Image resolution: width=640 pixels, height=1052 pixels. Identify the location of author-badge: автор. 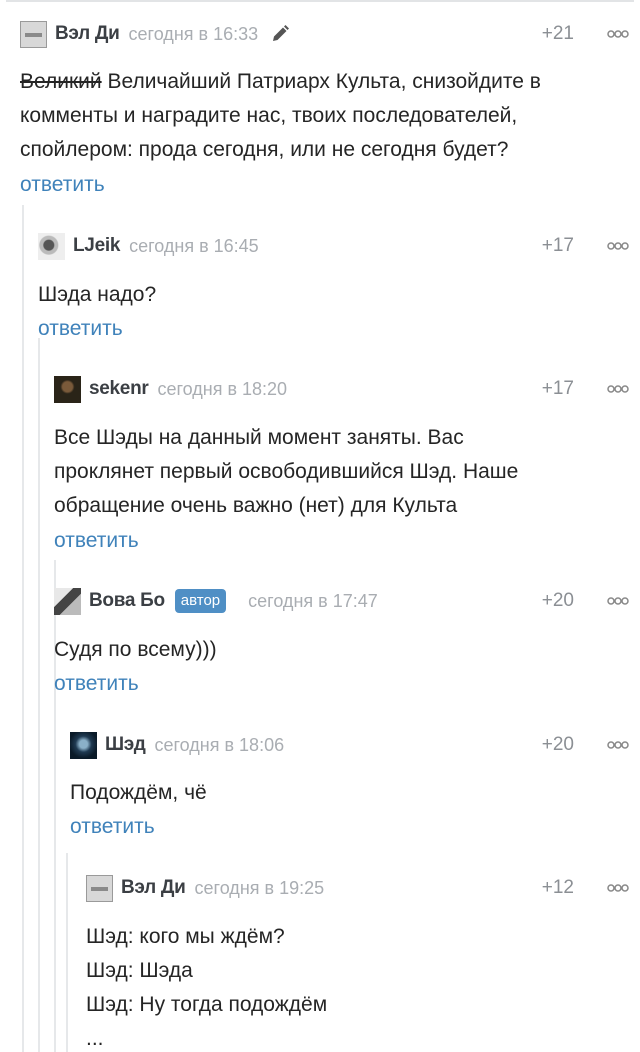
(200, 601).